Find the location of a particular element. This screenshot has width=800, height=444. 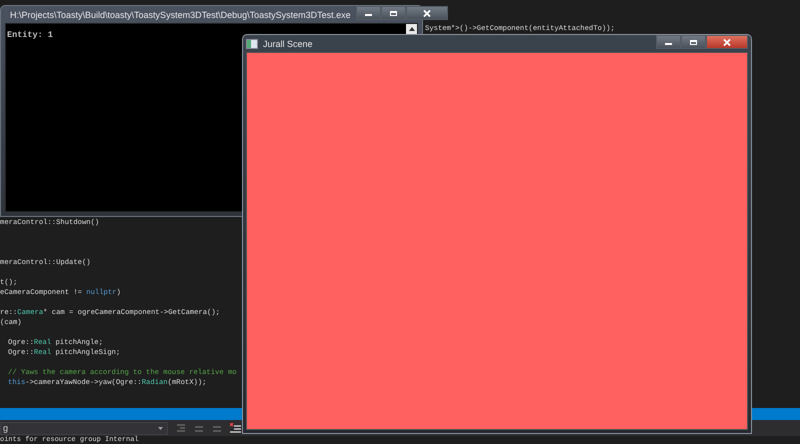

caret-icon is located at coordinates (160, 428).